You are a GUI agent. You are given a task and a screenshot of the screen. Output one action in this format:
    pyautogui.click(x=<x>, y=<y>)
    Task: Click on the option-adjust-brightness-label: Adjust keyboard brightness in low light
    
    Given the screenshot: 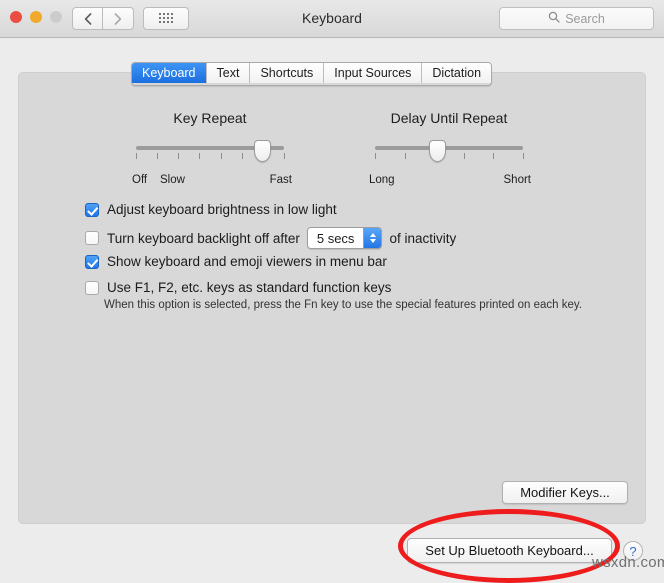 What is the action you would take?
    pyautogui.click(x=222, y=209)
    